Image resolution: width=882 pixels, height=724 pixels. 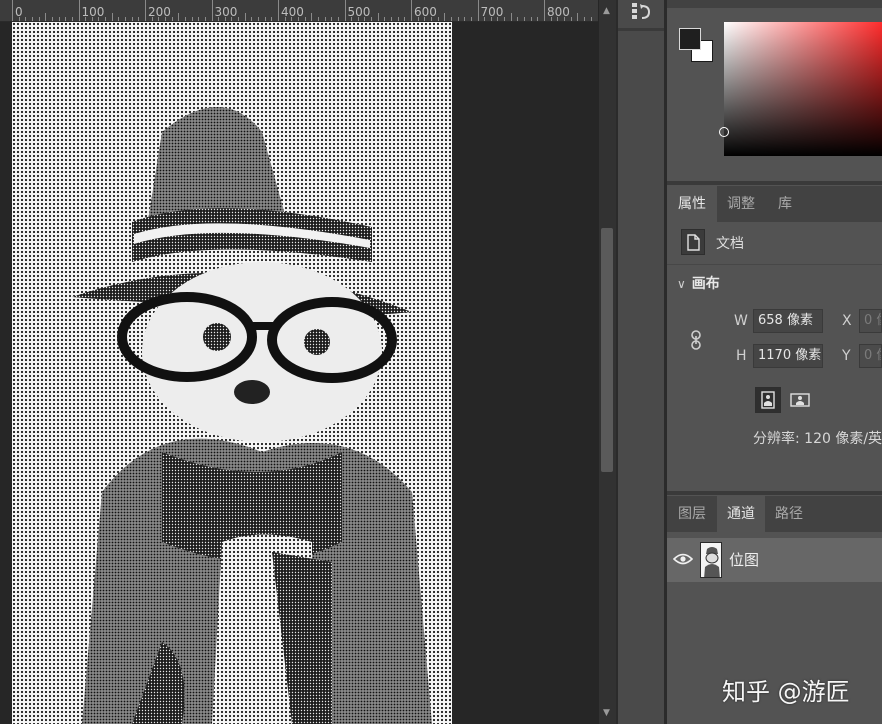 I want to click on dog-thumbnail-icon, so click(x=711, y=560).